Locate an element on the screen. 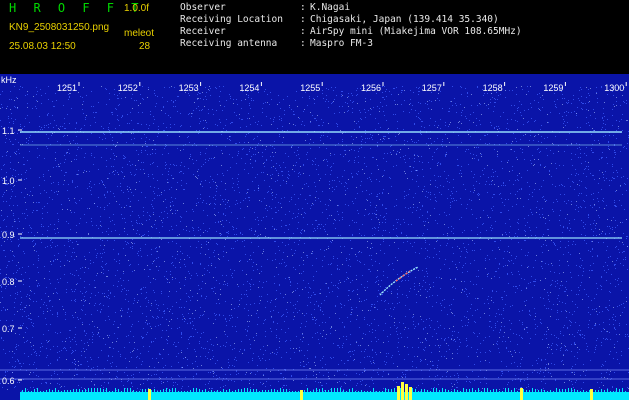 The width and height of the screenshot is (629, 400). x-tick-label: 1256 is located at coordinates (371, 88).